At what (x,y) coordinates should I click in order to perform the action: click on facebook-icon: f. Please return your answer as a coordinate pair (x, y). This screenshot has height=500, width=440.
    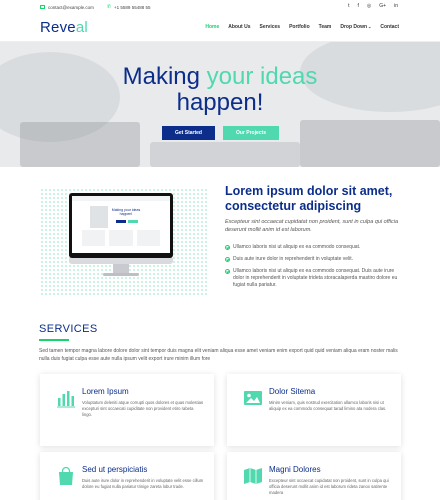
    Looking at the image, I should click on (358, 6).